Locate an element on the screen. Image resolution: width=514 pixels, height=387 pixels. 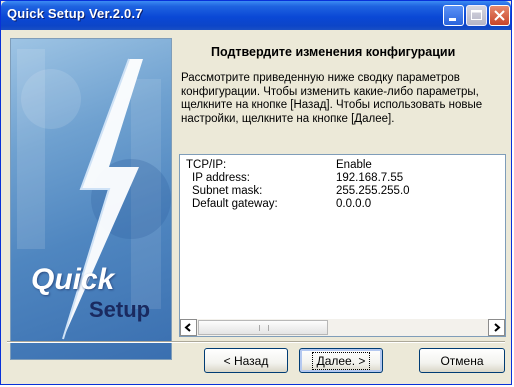
scroll-right-button is located at coordinates (496, 327).